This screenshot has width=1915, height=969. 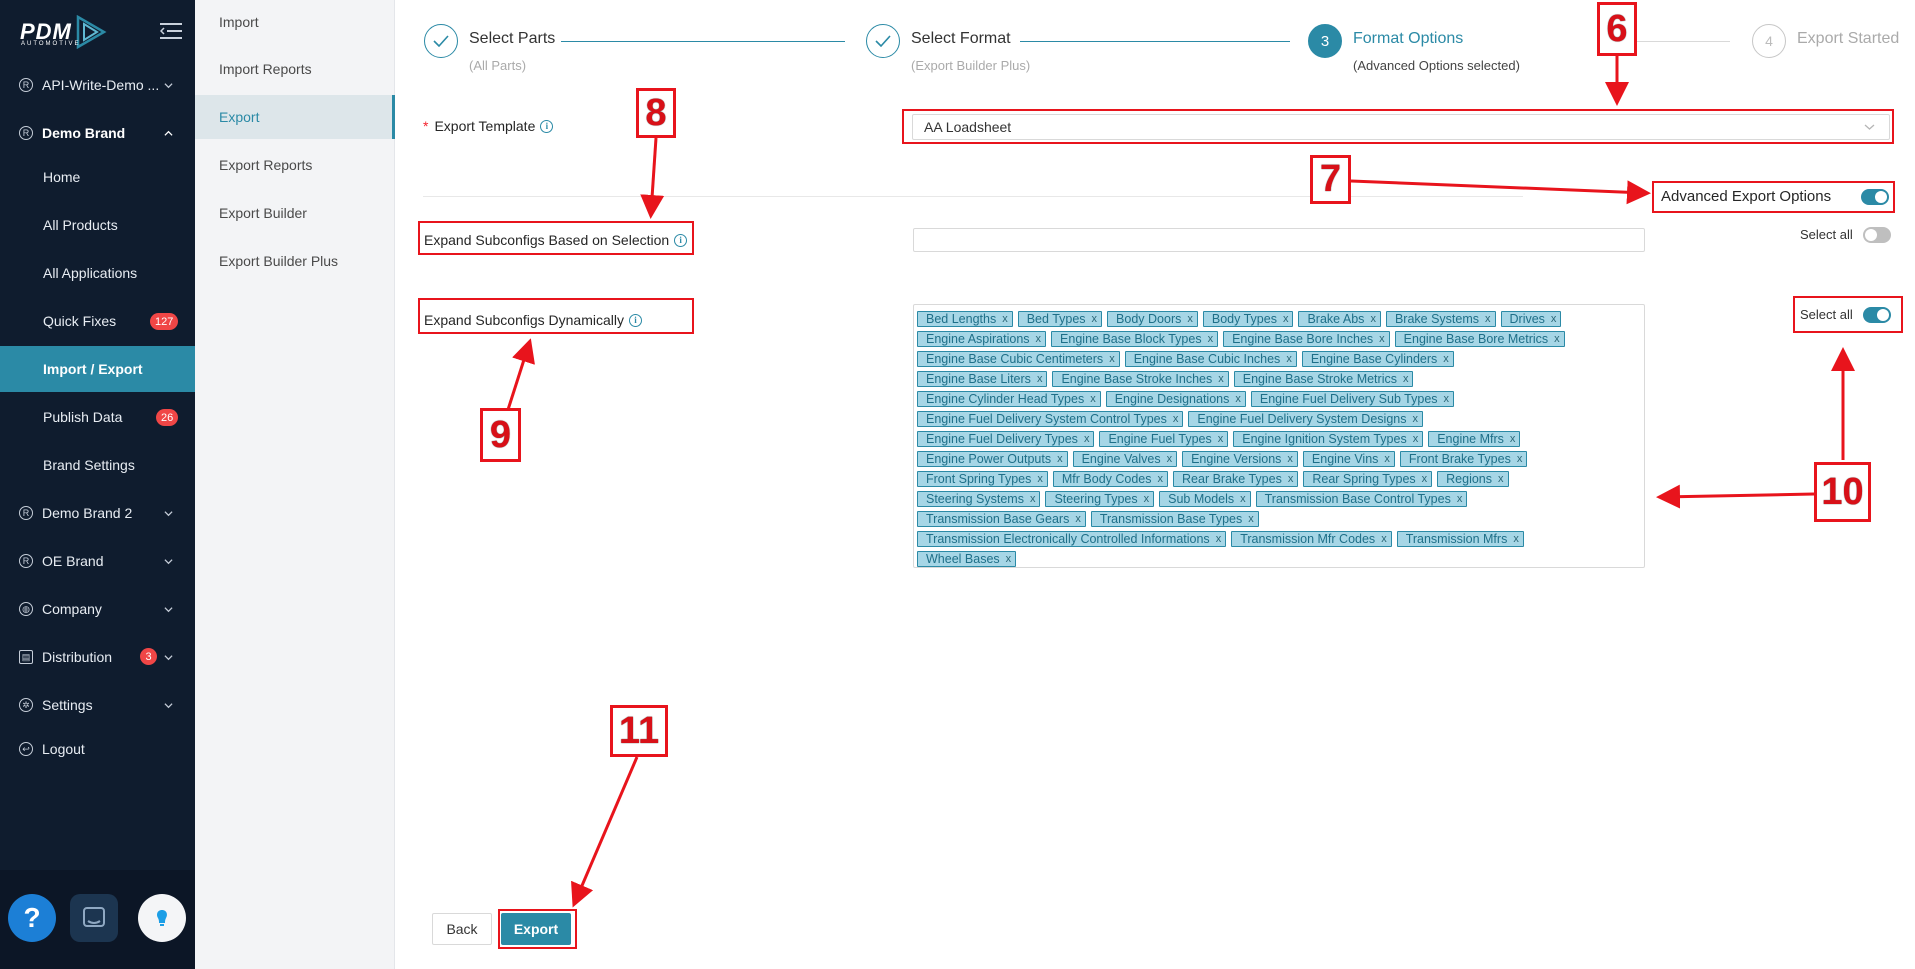 What do you see at coordinates (26, 705) in the screenshot?
I see `gear-icon: ✲` at bounding box center [26, 705].